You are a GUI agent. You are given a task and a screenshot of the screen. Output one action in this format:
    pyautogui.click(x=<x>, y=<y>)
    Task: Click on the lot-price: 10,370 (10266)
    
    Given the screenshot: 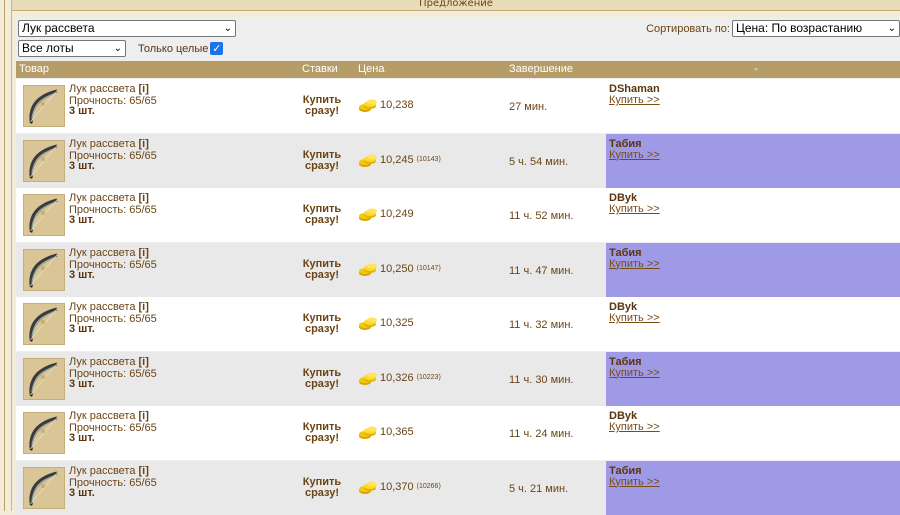 What is the action you would take?
    pyautogui.click(x=399, y=487)
    